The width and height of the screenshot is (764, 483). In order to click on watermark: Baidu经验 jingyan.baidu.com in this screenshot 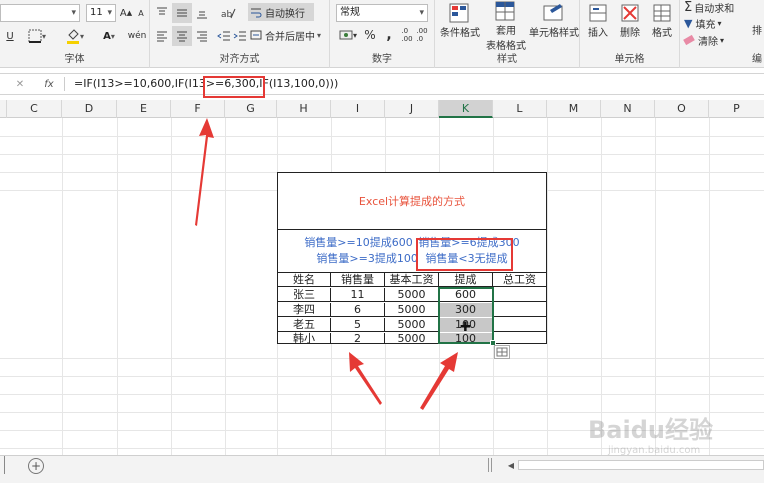, I will do `click(658, 433)`.